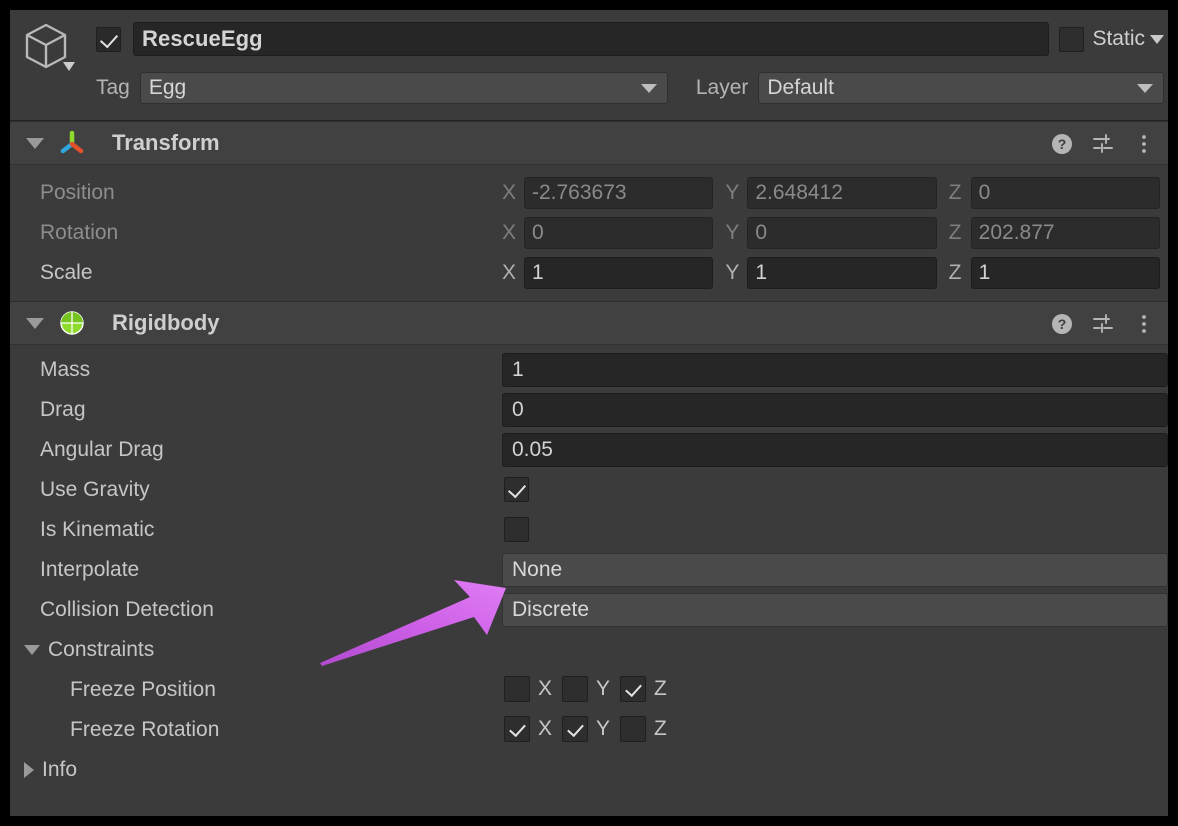  I want to click on layer-value: Default, so click(800, 87).